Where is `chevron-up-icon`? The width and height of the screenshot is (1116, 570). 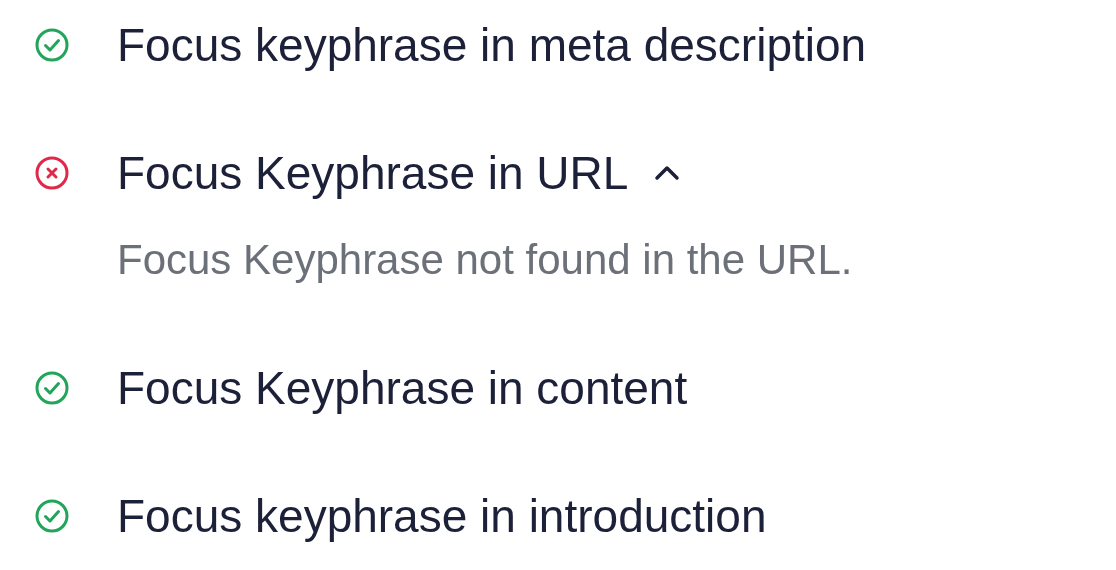
chevron-up-icon is located at coordinates (667, 173).